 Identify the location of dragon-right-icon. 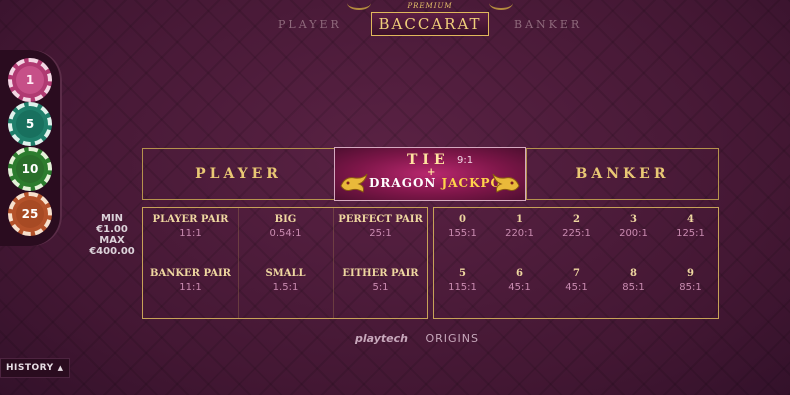
(506, 183).